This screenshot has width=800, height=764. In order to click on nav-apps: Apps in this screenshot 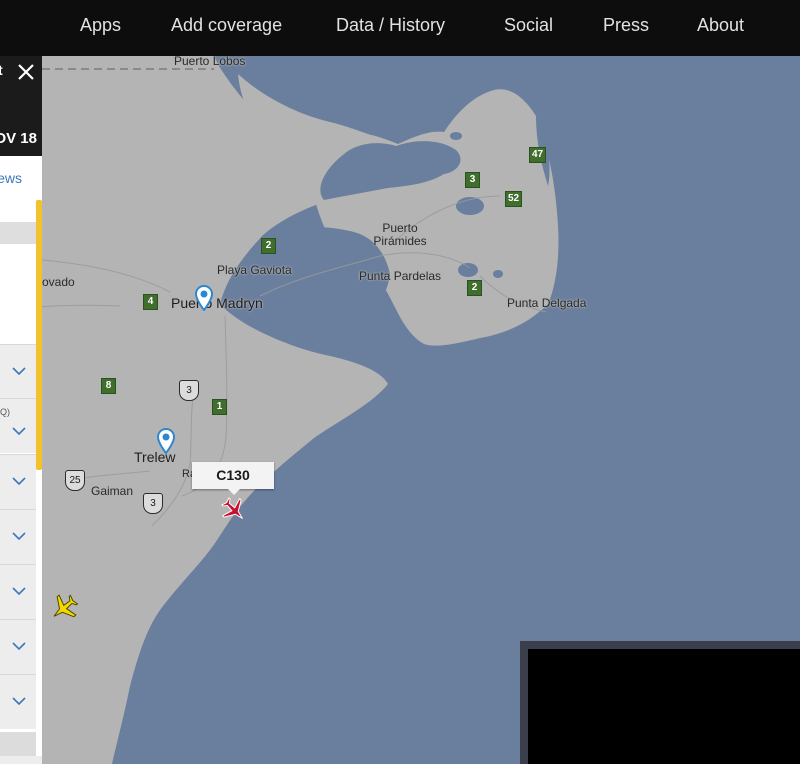, I will do `click(100, 25)`.